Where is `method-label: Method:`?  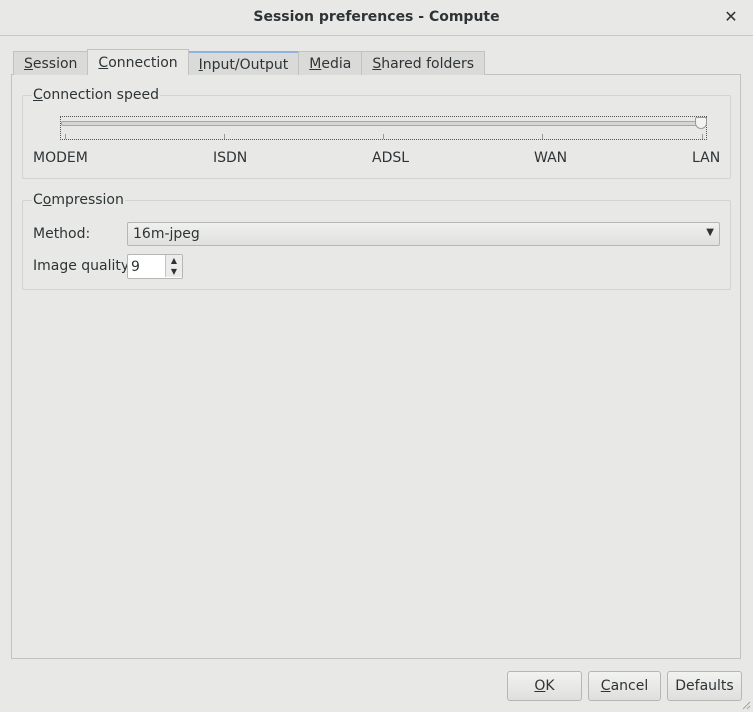
method-label: Method: is located at coordinates (62, 234).